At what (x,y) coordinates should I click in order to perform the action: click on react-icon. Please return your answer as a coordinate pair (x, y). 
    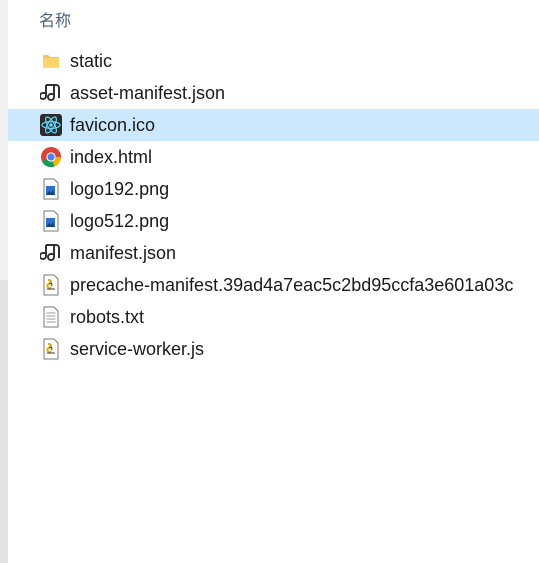
    Looking at the image, I should click on (51, 125).